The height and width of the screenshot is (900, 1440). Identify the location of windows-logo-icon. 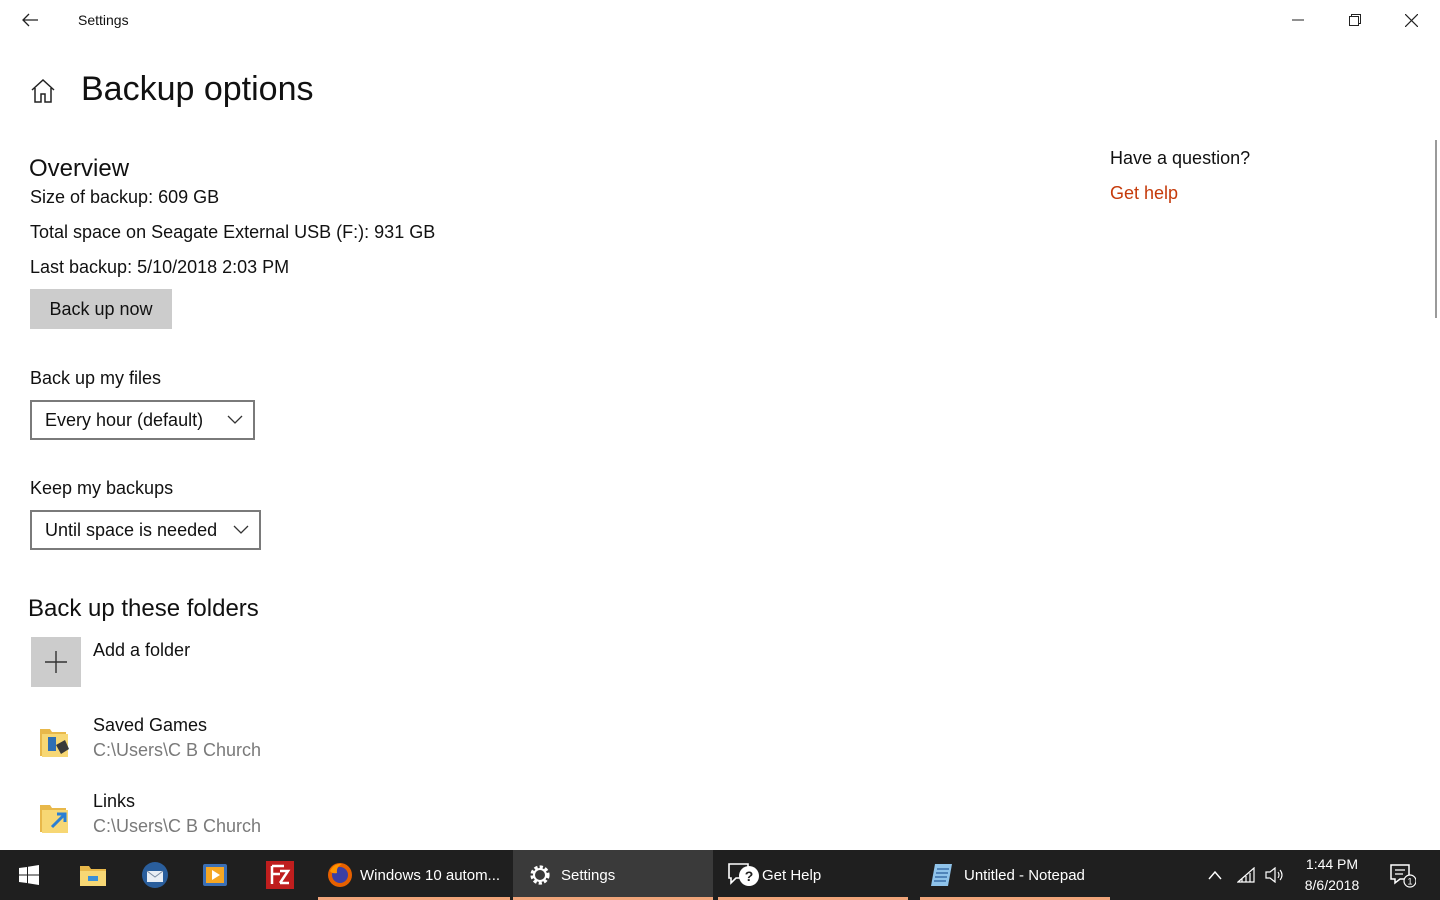
(29, 875).